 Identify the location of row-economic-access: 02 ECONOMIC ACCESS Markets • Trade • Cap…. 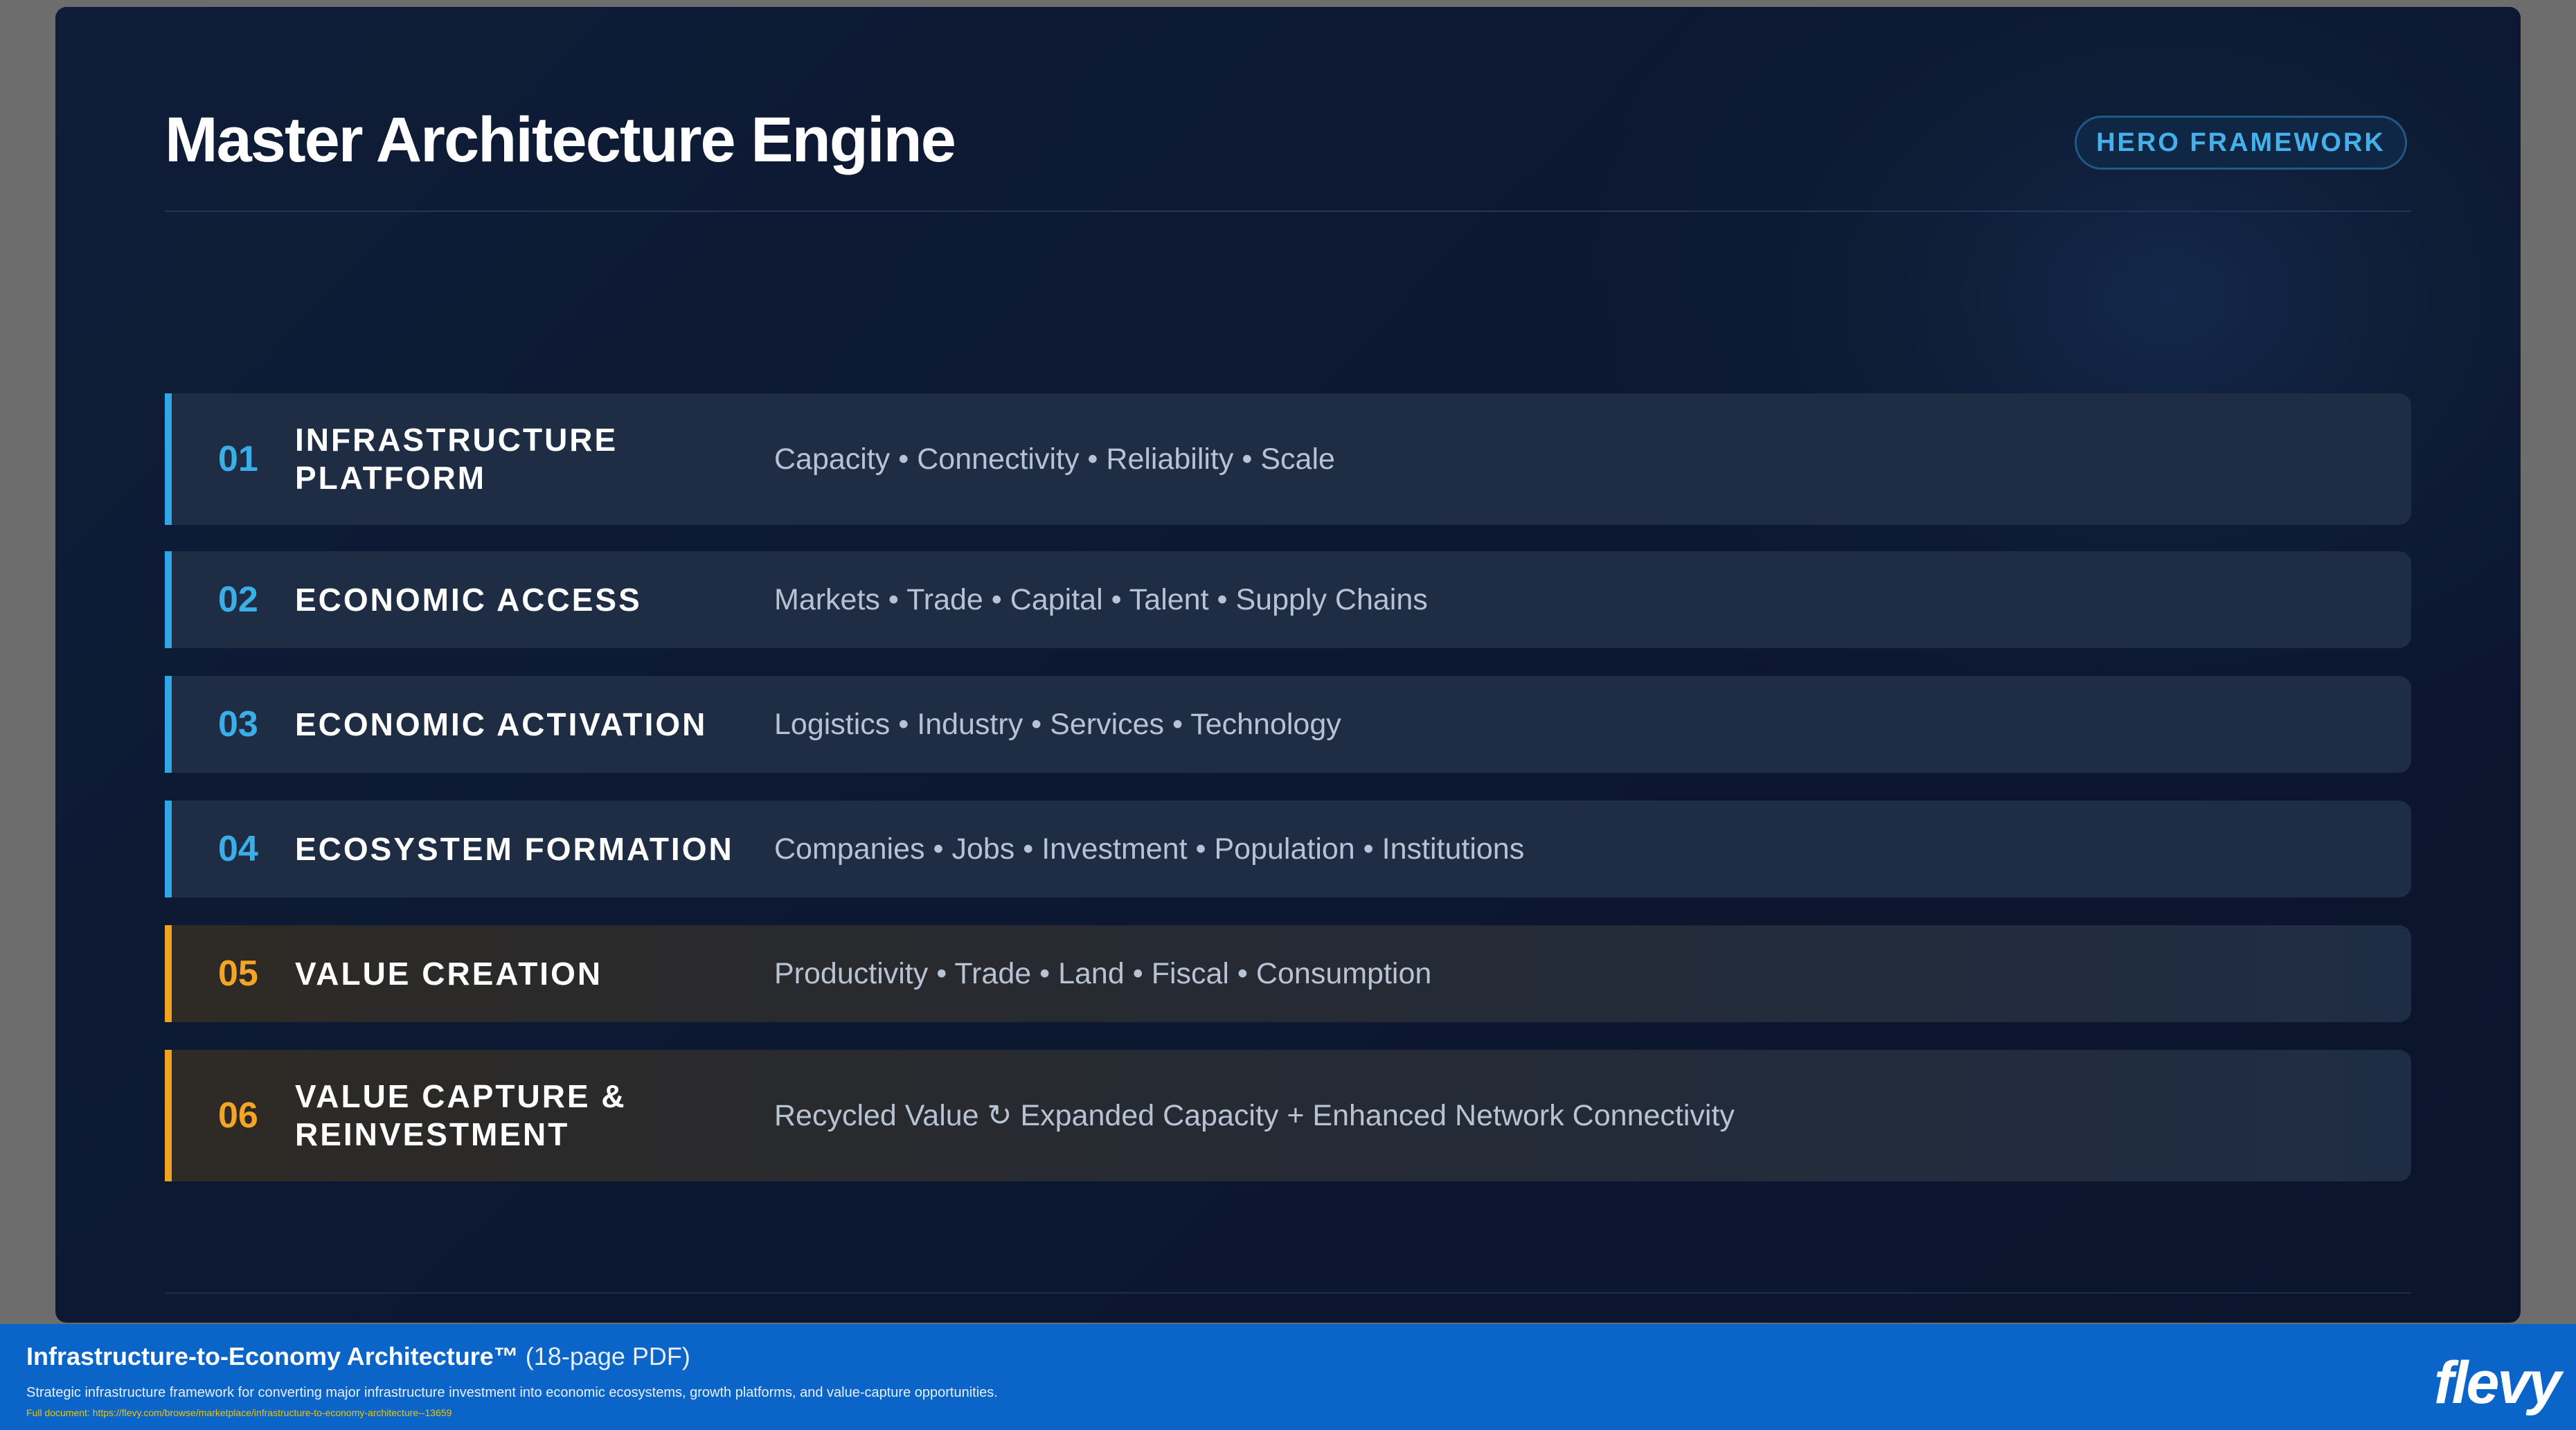
(1288, 599).